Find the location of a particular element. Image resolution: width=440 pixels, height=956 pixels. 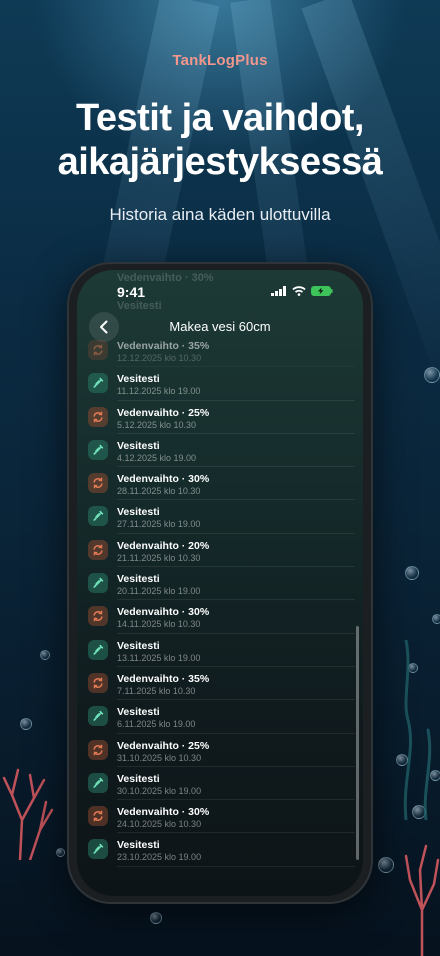

entry-date: 24.10.2025 klo 10.30 is located at coordinates (159, 824).